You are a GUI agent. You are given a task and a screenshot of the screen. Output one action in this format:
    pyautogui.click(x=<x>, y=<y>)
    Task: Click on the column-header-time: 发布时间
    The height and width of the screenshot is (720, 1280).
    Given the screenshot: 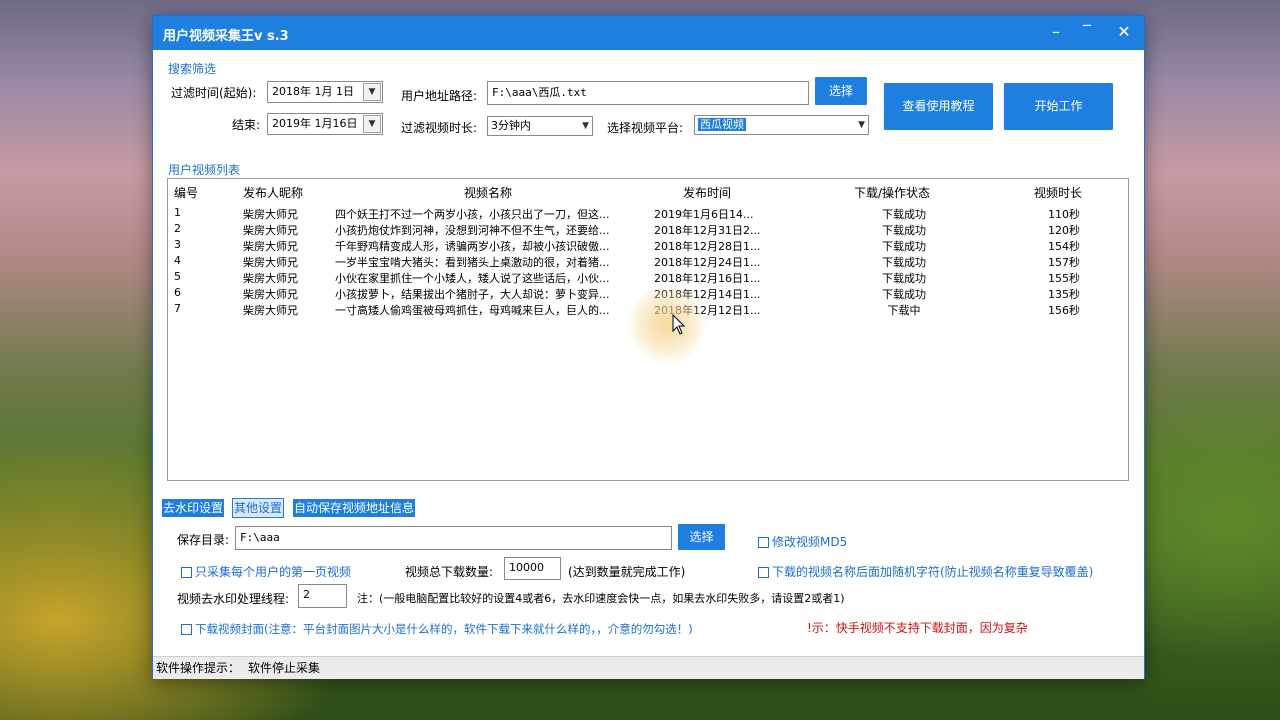 What is the action you would take?
    pyautogui.click(x=707, y=192)
    